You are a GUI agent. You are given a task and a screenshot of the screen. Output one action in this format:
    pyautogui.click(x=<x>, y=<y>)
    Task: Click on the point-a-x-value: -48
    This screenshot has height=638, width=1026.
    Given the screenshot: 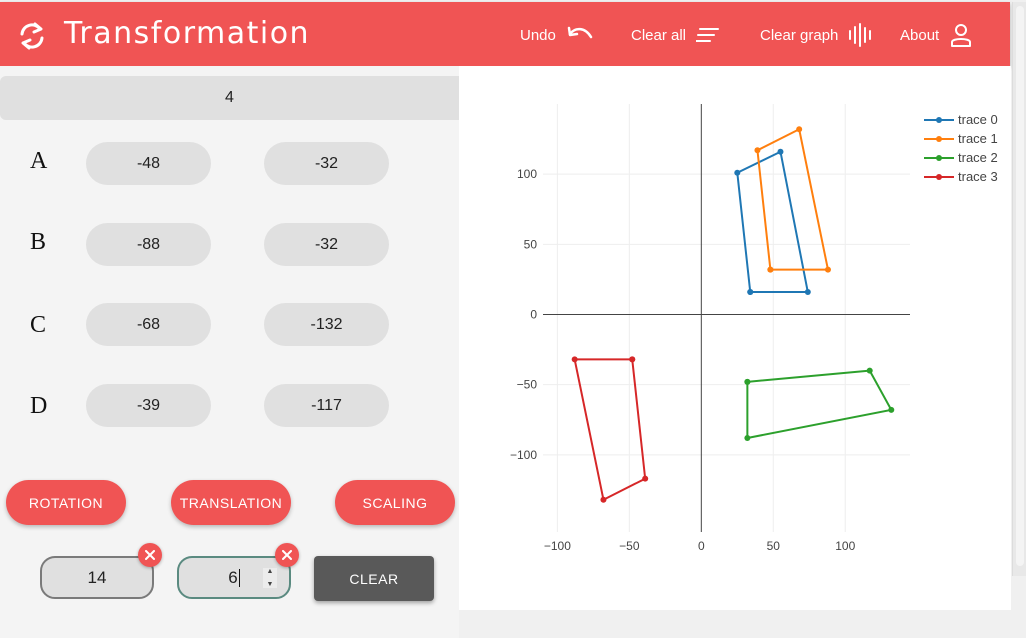 What is the action you would take?
    pyautogui.click(x=148, y=163)
    